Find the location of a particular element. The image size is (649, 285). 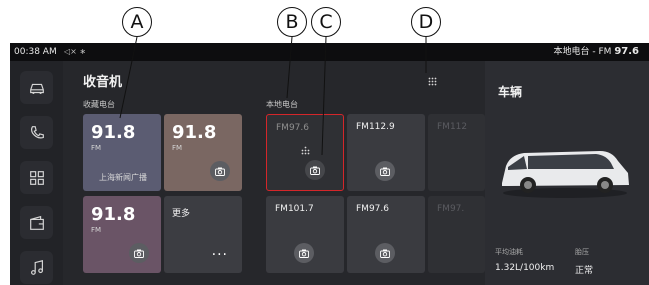

local-station-tile: FM97.6 is located at coordinates (386, 234).